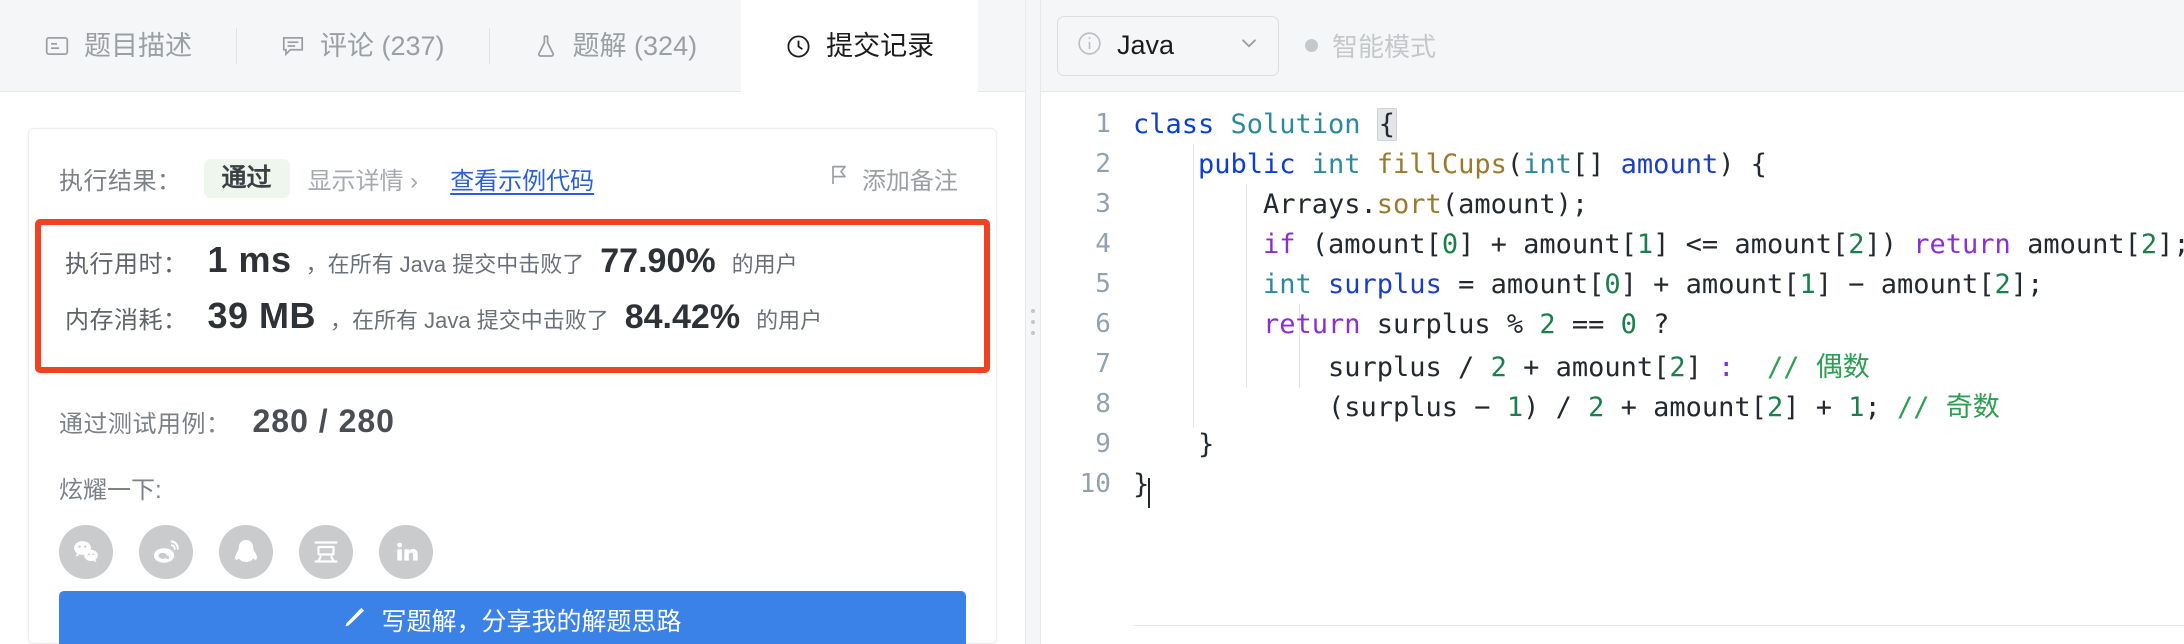  I want to click on runtime-tail-text: 的用户, so click(764, 264).